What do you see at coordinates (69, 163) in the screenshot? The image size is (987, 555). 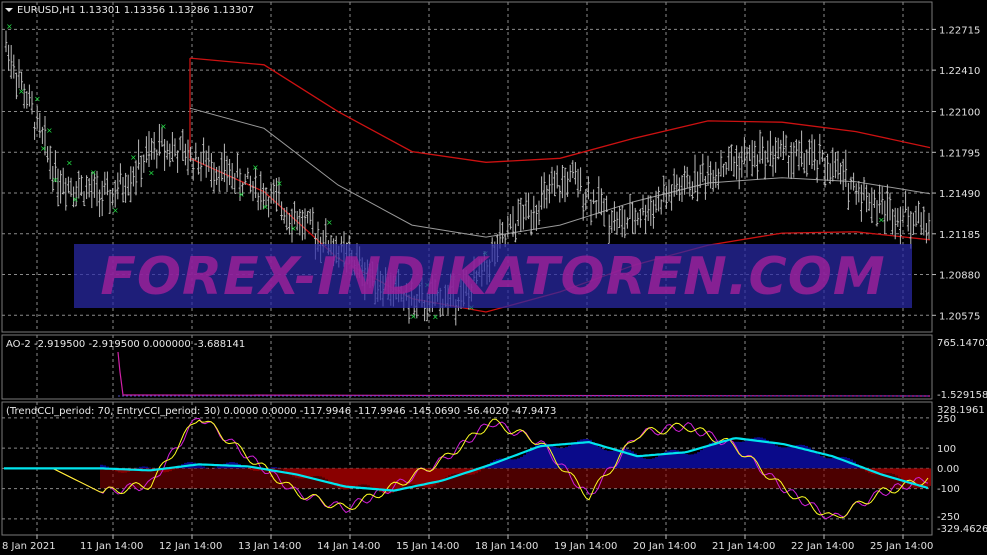 I see `arrow-mark-6: ×` at bounding box center [69, 163].